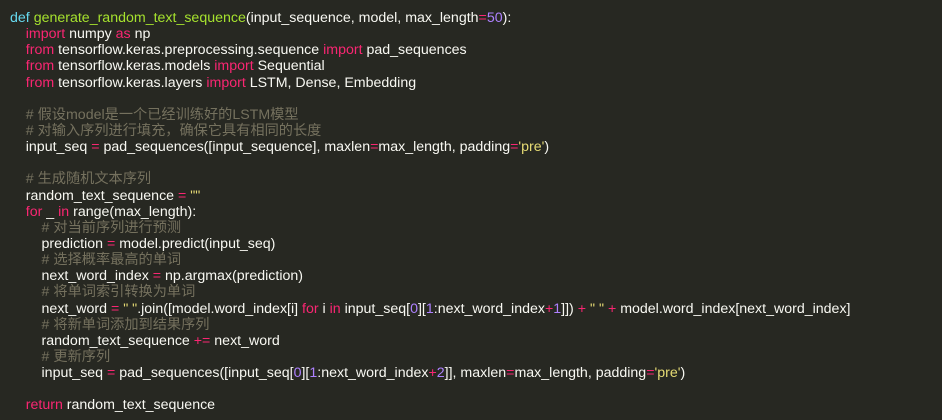  I want to click on code-token: numpy, so click(90, 34).